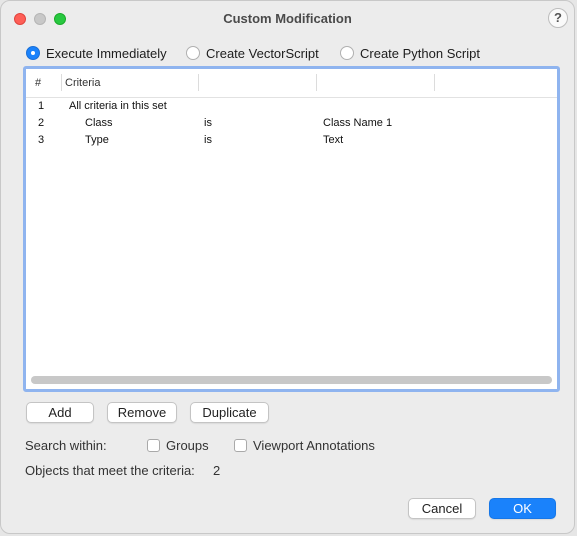 Image resolution: width=577 pixels, height=536 pixels. Describe the element at coordinates (60, 412) in the screenshot. I see `add-button: Add` at that location.